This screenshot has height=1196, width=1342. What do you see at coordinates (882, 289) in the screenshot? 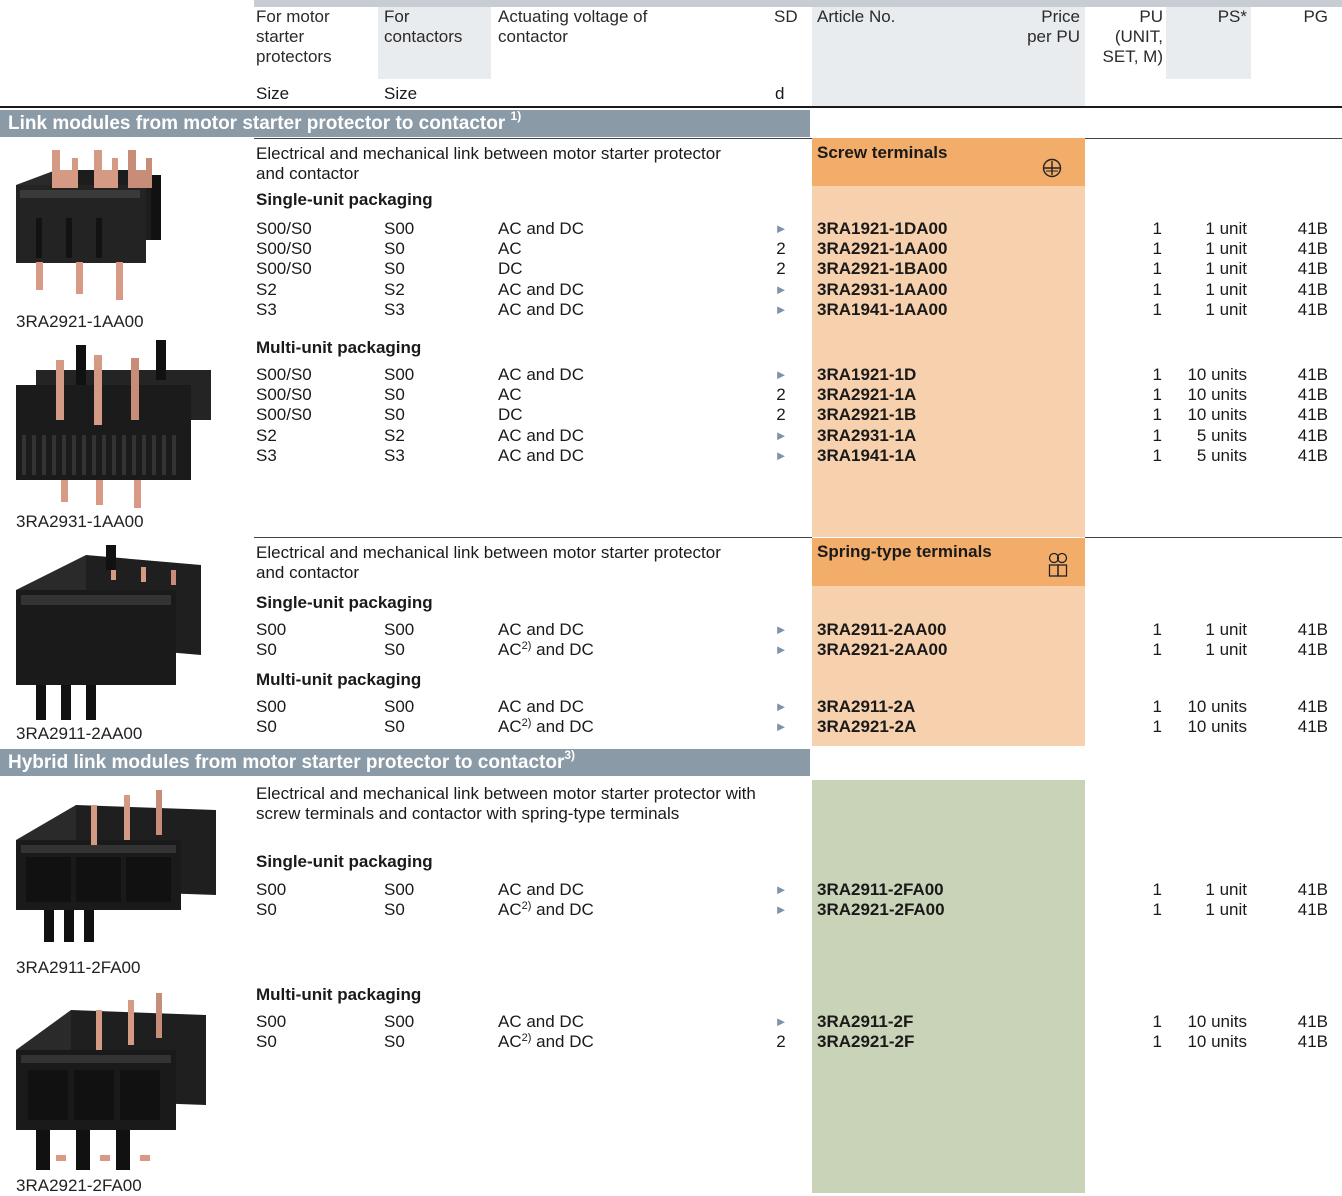
I see `row-article-number: 3RA2931-1AA00` at bounding box center [882, 289].